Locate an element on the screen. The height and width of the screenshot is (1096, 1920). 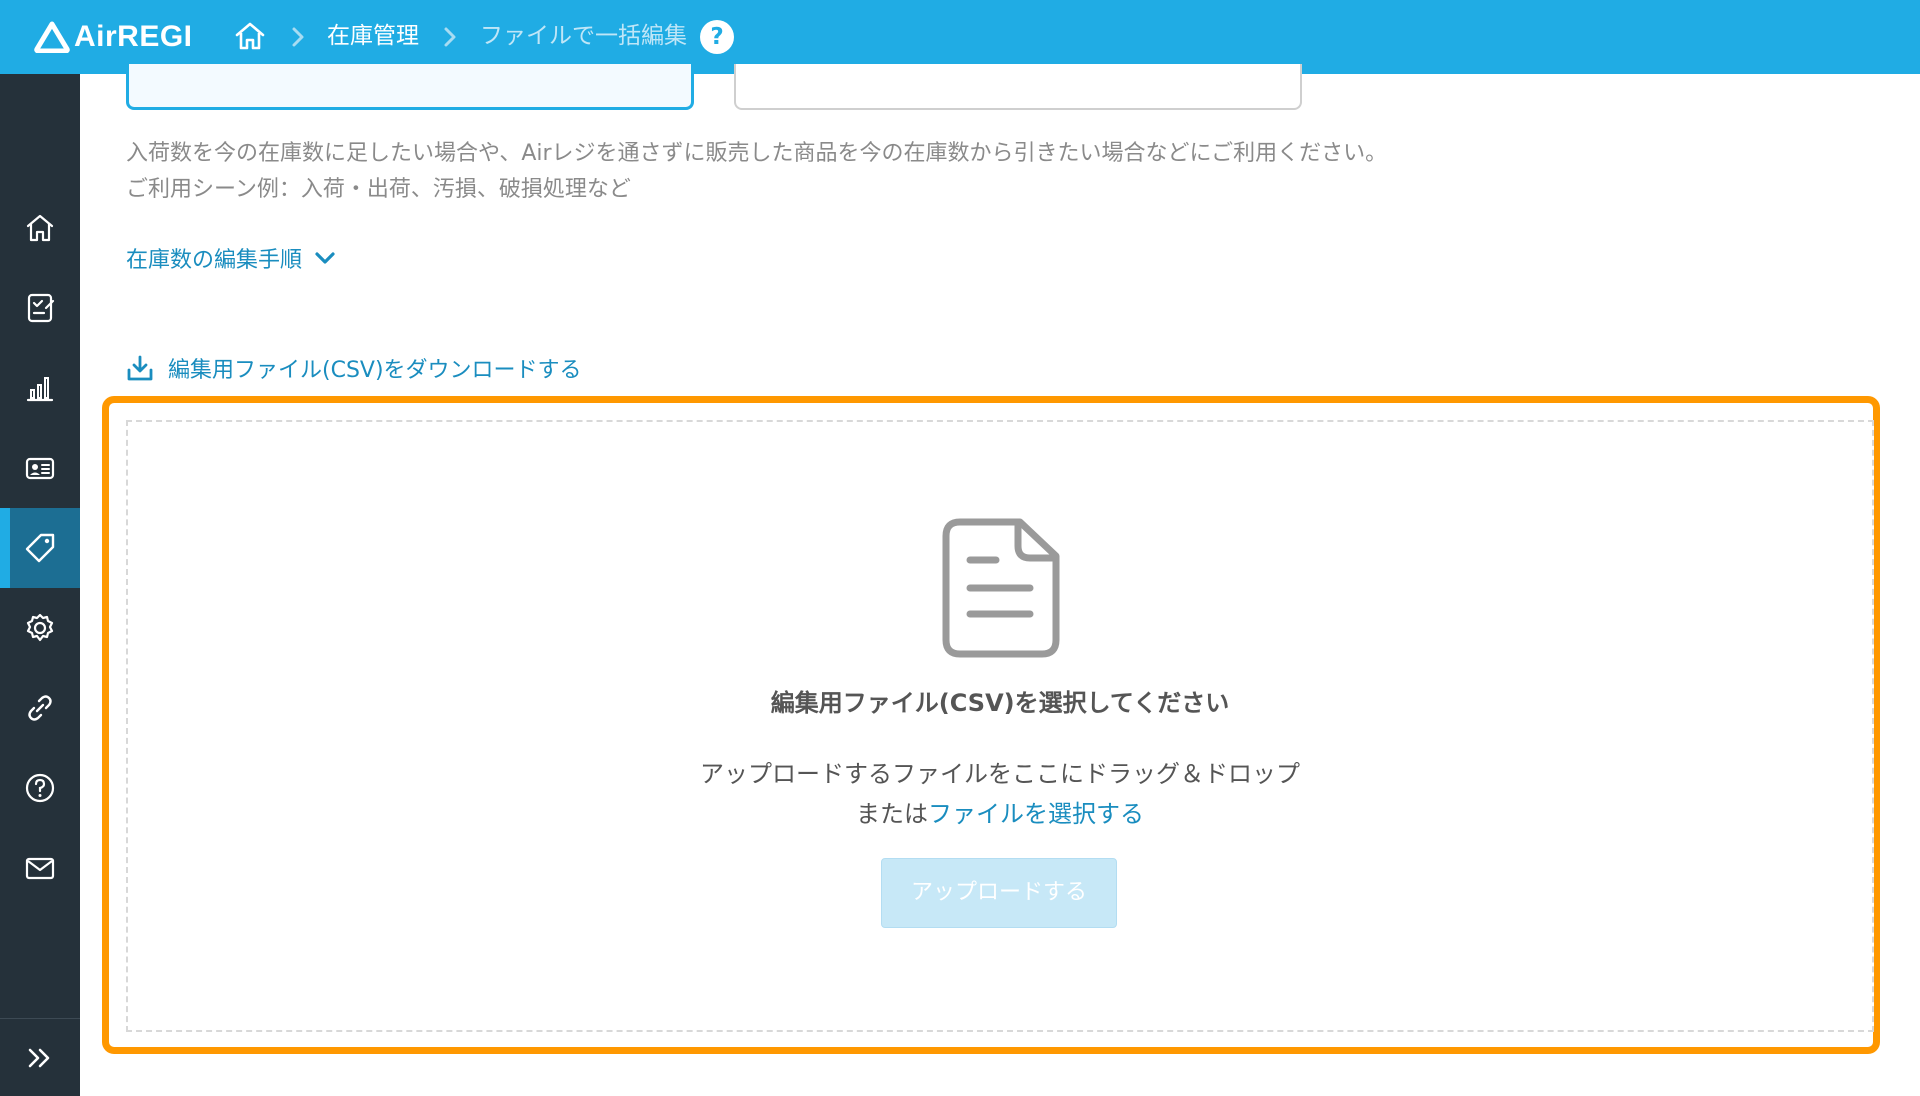
sidebar-item-home is located at coordinates (40, 228).